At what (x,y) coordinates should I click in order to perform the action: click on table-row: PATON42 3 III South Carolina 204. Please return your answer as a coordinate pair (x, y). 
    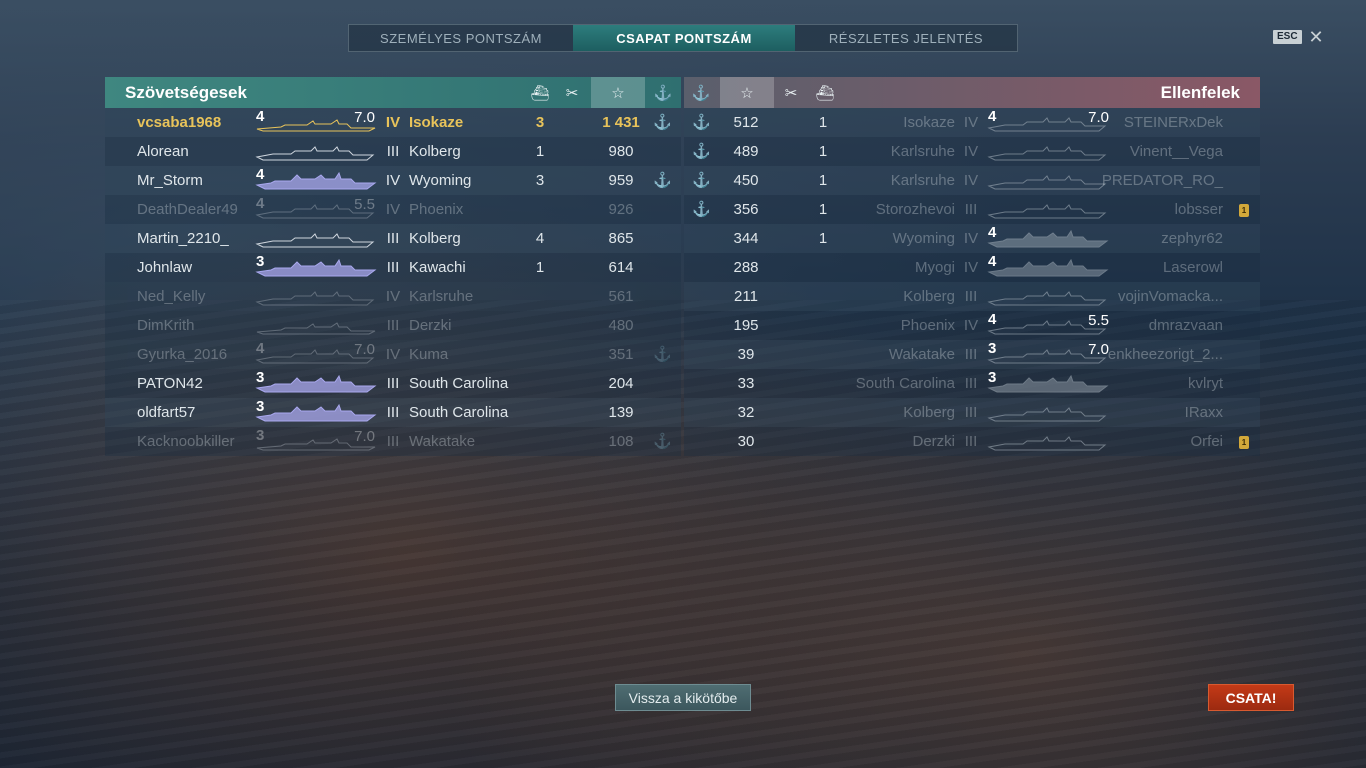
    Looking at the image, I should click on (393, 383).